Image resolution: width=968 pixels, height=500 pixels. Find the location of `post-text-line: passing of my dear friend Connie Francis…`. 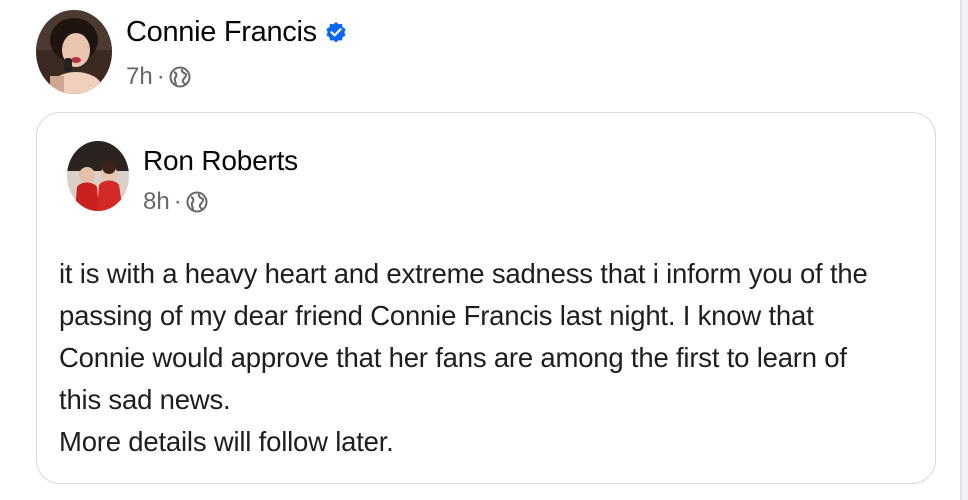

post-text-line: passing of my dear friend Connie Francis… is located at coordinates (436, 315).